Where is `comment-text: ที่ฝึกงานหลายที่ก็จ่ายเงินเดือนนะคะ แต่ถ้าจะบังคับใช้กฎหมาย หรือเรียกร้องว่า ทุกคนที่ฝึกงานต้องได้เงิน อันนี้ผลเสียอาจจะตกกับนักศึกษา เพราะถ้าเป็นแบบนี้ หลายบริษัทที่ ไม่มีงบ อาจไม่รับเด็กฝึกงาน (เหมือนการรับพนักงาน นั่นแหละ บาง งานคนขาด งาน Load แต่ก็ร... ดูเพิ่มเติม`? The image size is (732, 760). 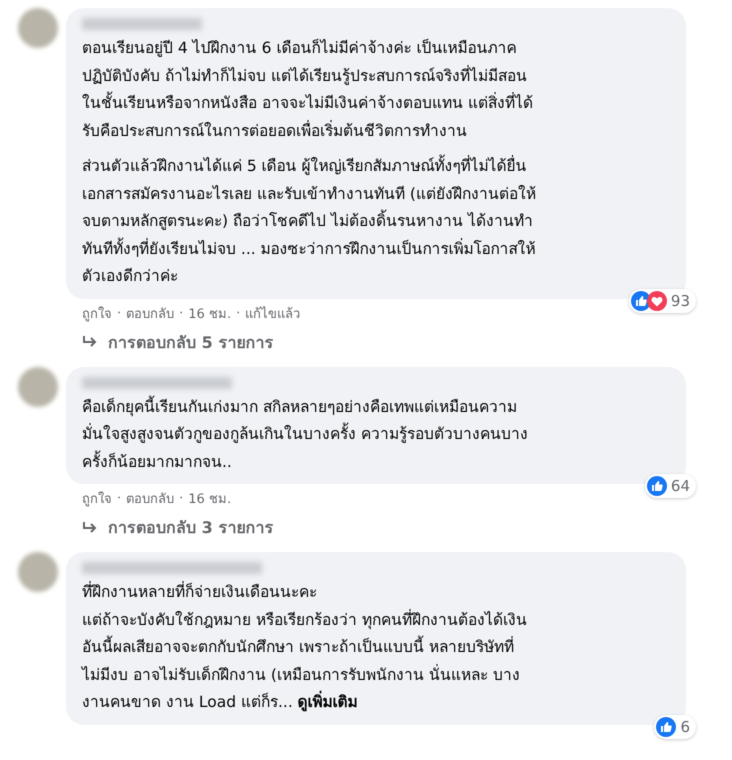 comment-text: ที่ฝึกงานหลายที่ก็จ่ายเงินเดือนนะคะ แต่ถ้าจะบังคับใช้กฎหมาย หรือเรียกร้องว่า ทุกคนที่ฝึกงานต้องได้เงิน อันนี้ผลเสียอาจจะตกกับนักศึกษา เพราะถ้าเป็นแบบนี้ หลายบริษัทที่ ไม่มีงบ อาจไม่รับเด็กฝึกงาน (เหมือนการรับพนักงาน นั่นแหละ บาง งานคนขาด งาน Load แต่ก็ร... ดูเพิ่มเติม is located at coordinates (305, 647).